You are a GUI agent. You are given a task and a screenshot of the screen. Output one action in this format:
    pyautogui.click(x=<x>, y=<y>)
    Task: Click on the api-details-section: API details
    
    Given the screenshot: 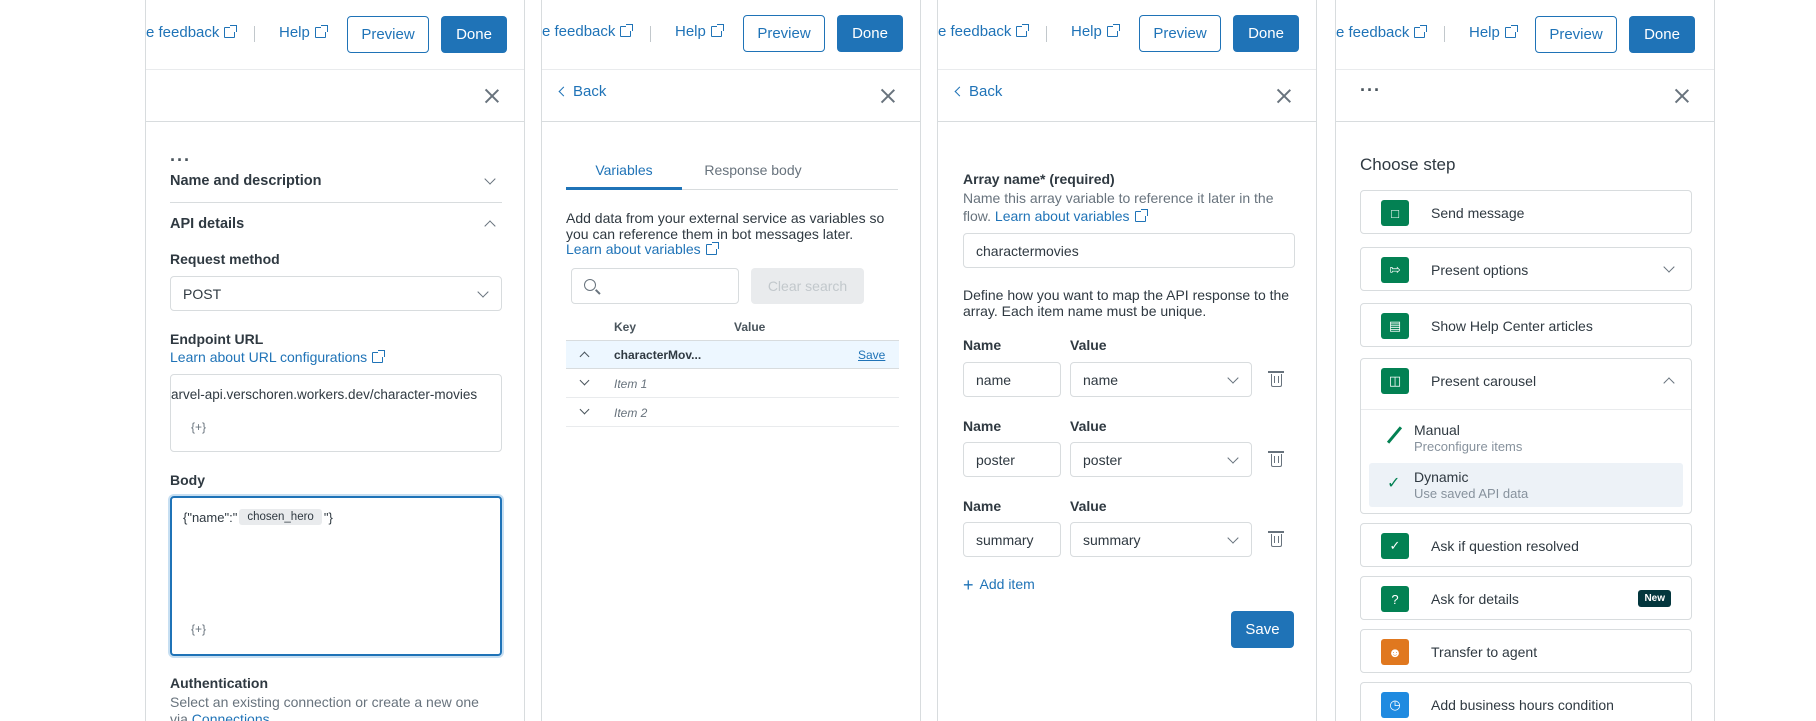 What is the action you would take?
    pyautogui.click(x=336, y=228)
    